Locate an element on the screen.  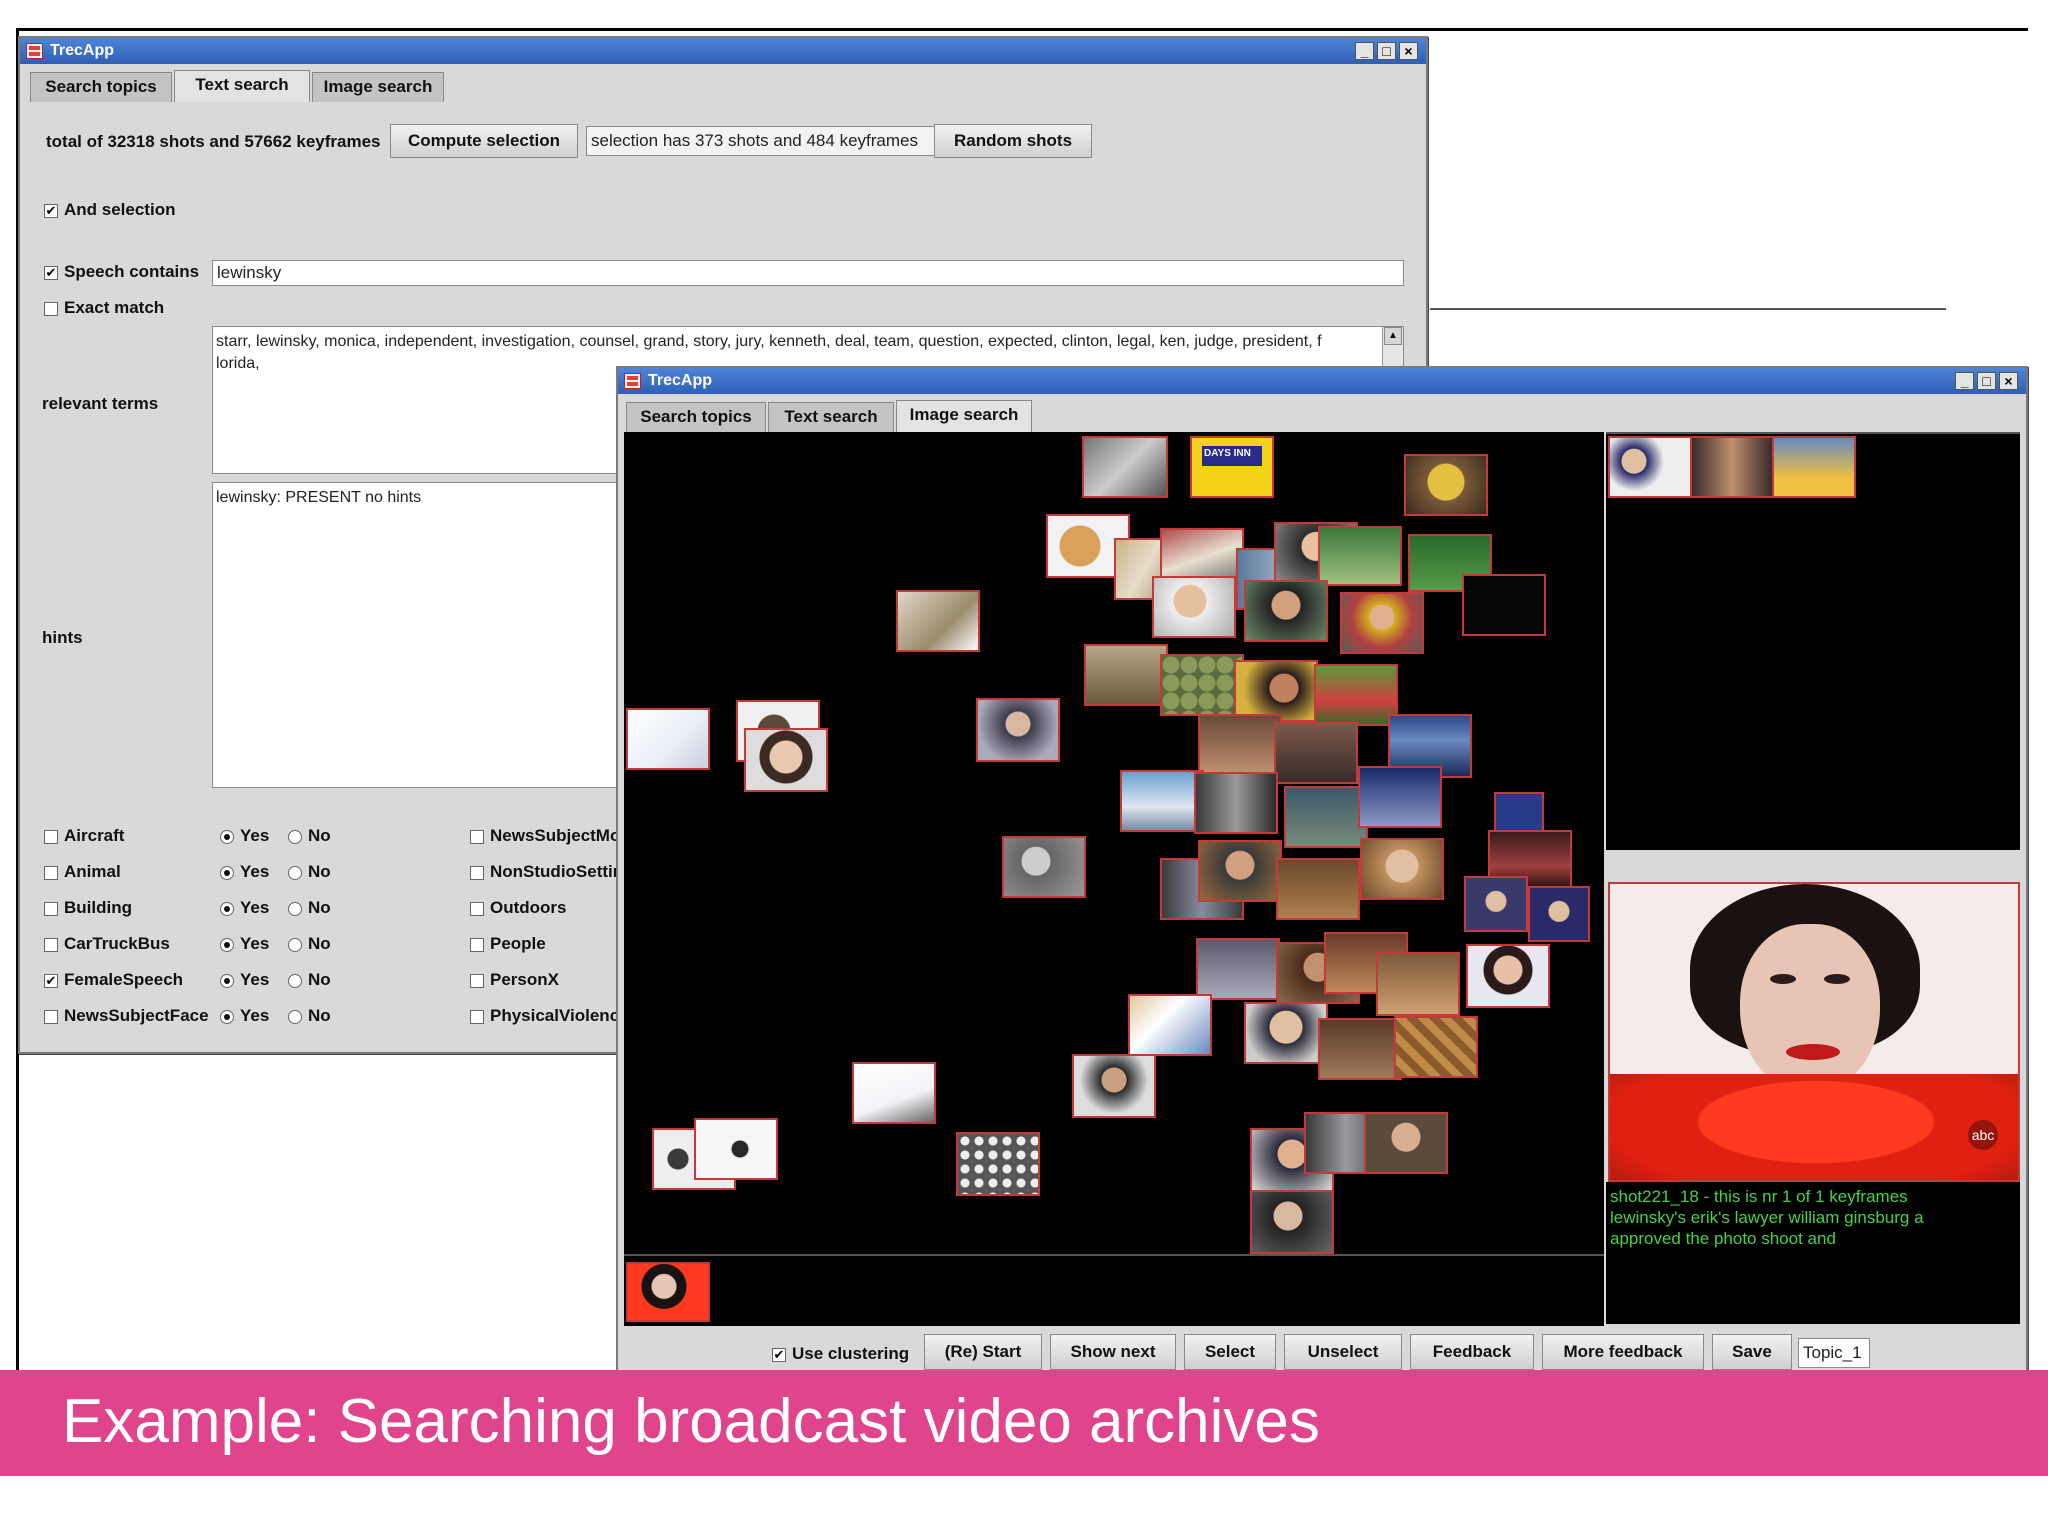
compute-selection-button: Compute selection is located at coordinates (484, 141).